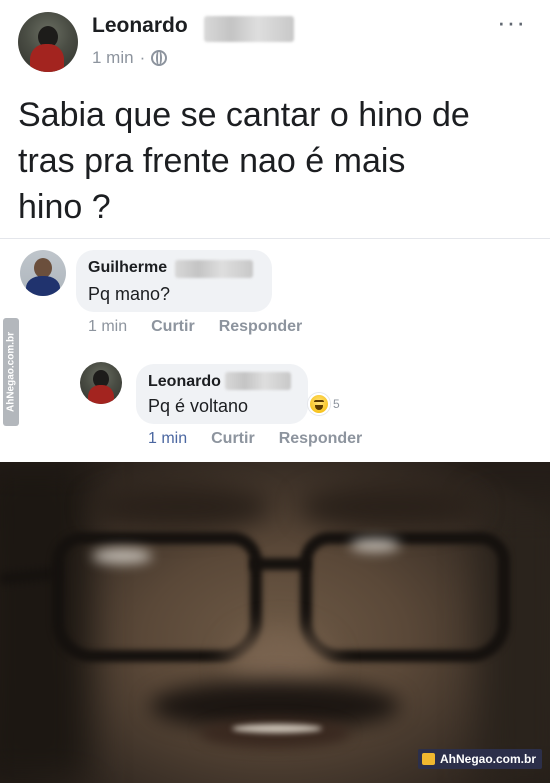  What do you see at coordinates (198, 406) in the screenshot?
I see `reply-text: Pq é voltano` at bounding box center [198, 406].